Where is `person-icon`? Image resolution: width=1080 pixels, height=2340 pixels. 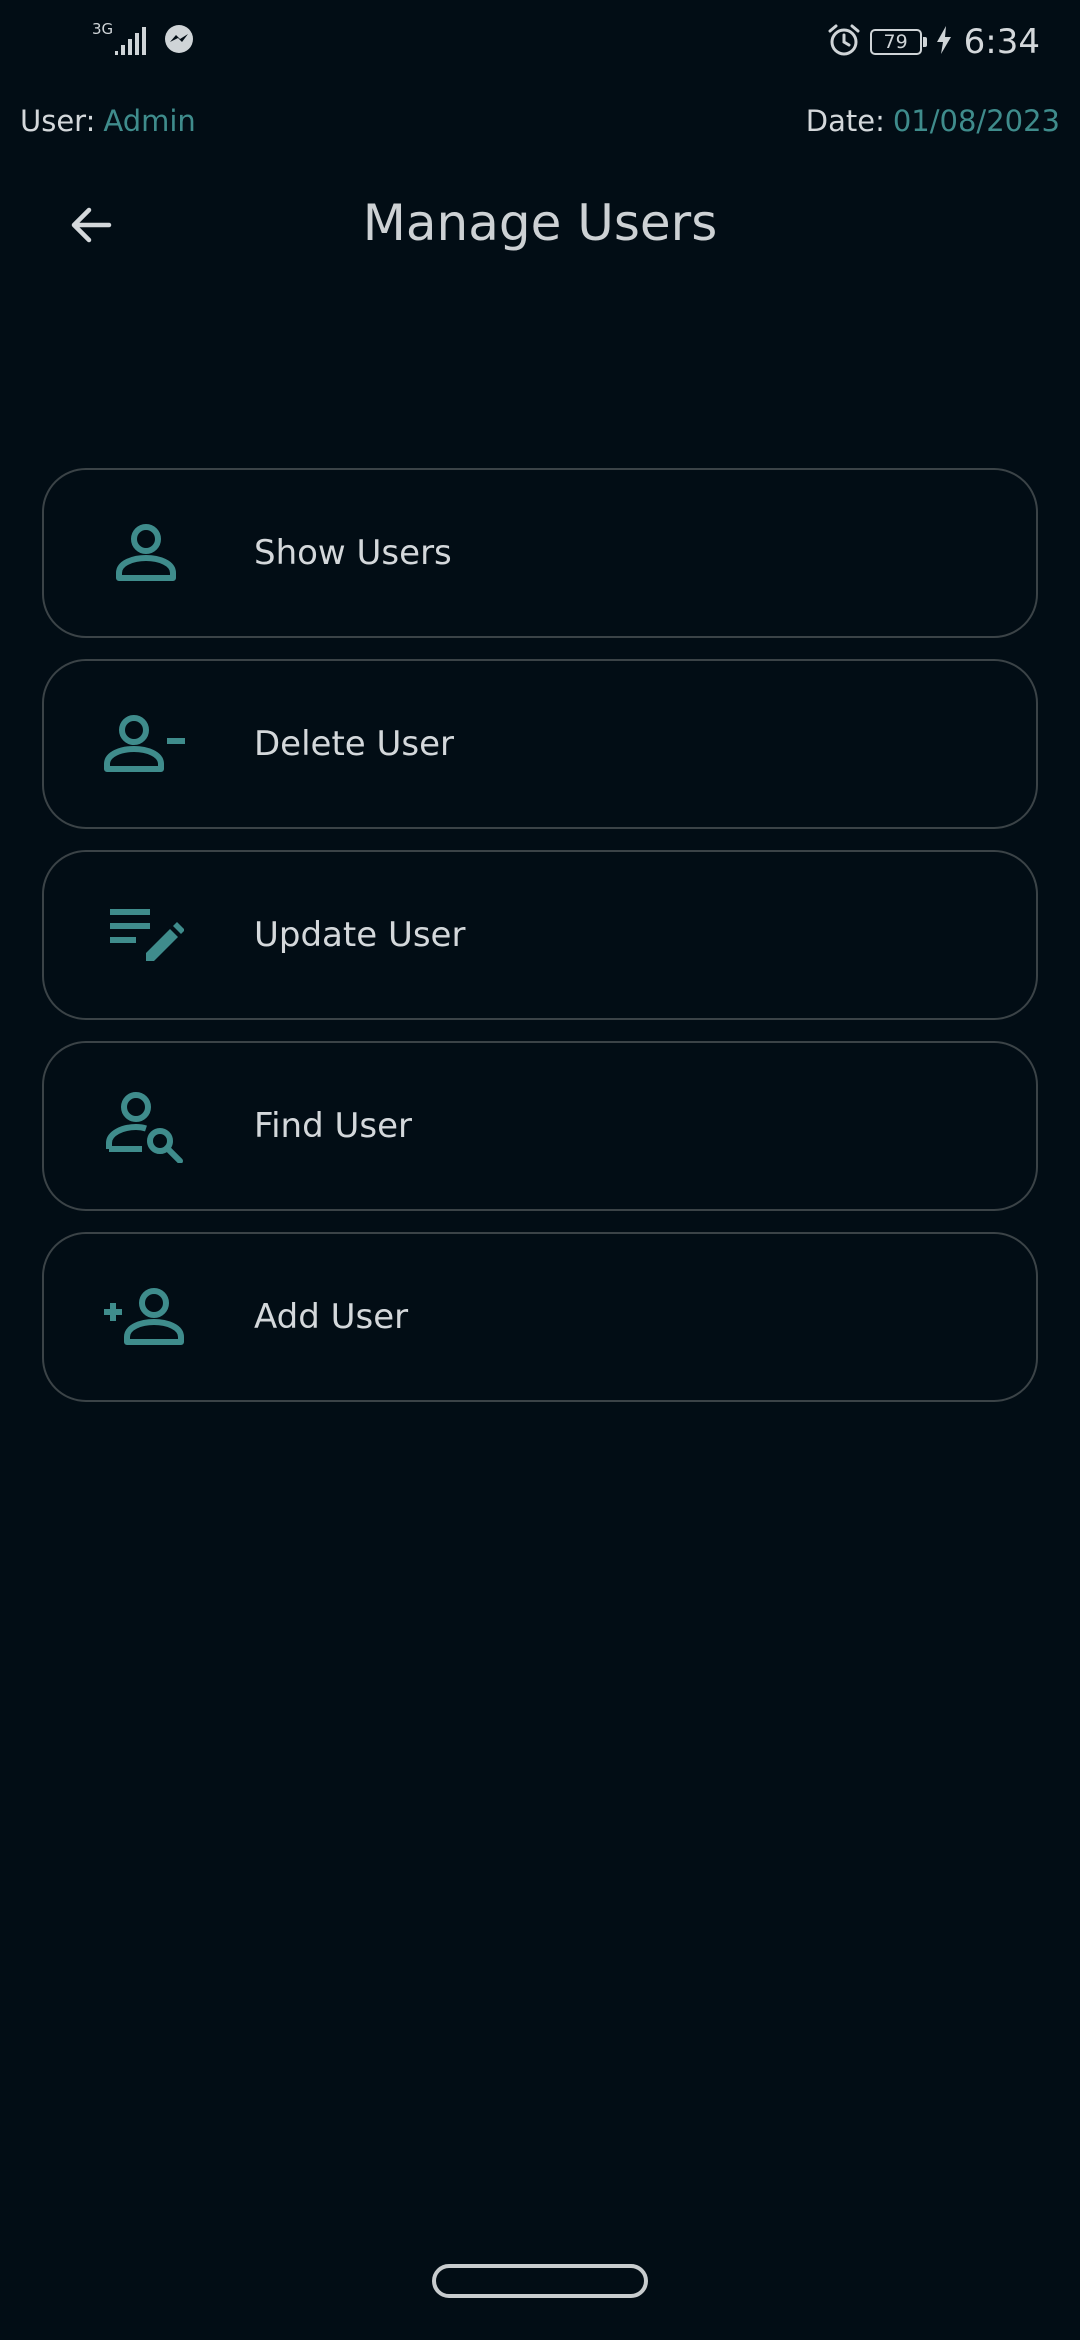
person-icon is located at coordinates (146, 553).